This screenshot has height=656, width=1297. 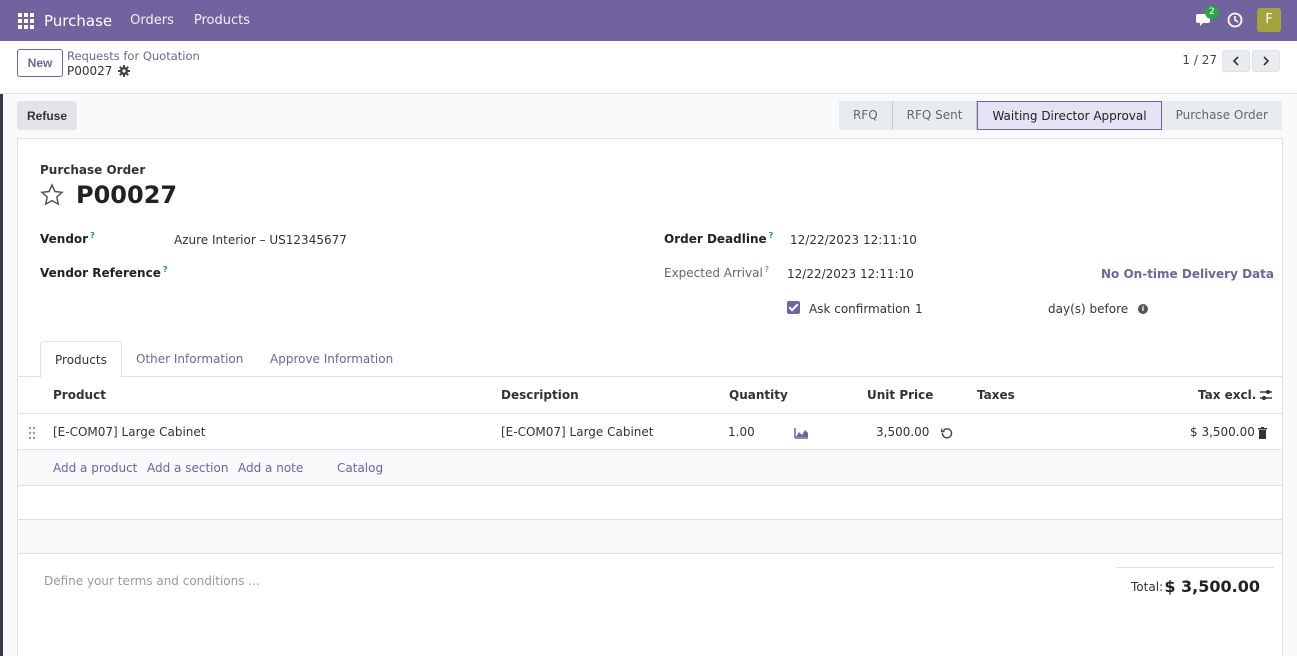 What do you see at coordinates (40, 63) in the screenshot?
I see `new-button: New` at bounding box center [40, 63].